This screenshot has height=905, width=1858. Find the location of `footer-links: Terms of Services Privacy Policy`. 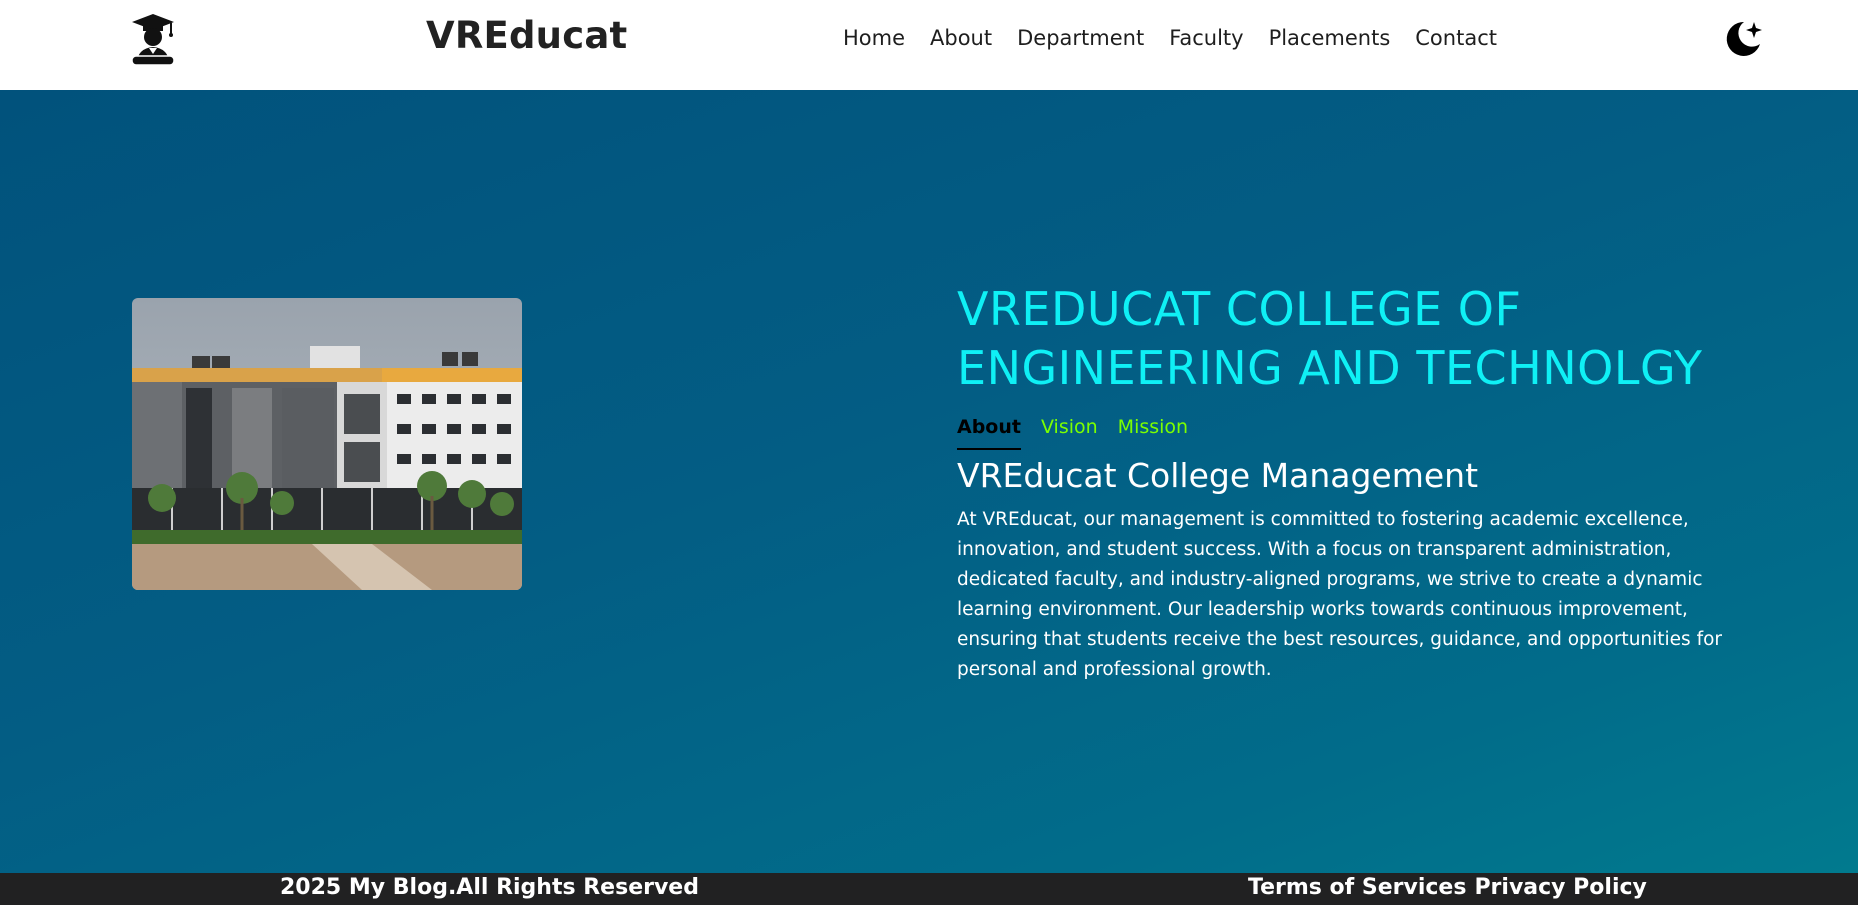

footer-links: Terms of Services Privacy Policy is located at coordinates (1447, 887).